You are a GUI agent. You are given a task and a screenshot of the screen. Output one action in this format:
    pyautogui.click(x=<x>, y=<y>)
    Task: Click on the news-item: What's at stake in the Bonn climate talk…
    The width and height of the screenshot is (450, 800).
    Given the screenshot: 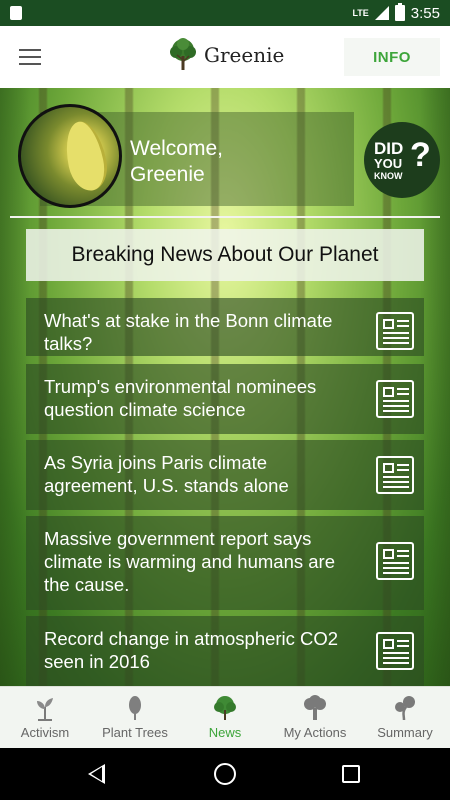 What is the action you would take?
    pyautogui.click(x=225, y=327)
    